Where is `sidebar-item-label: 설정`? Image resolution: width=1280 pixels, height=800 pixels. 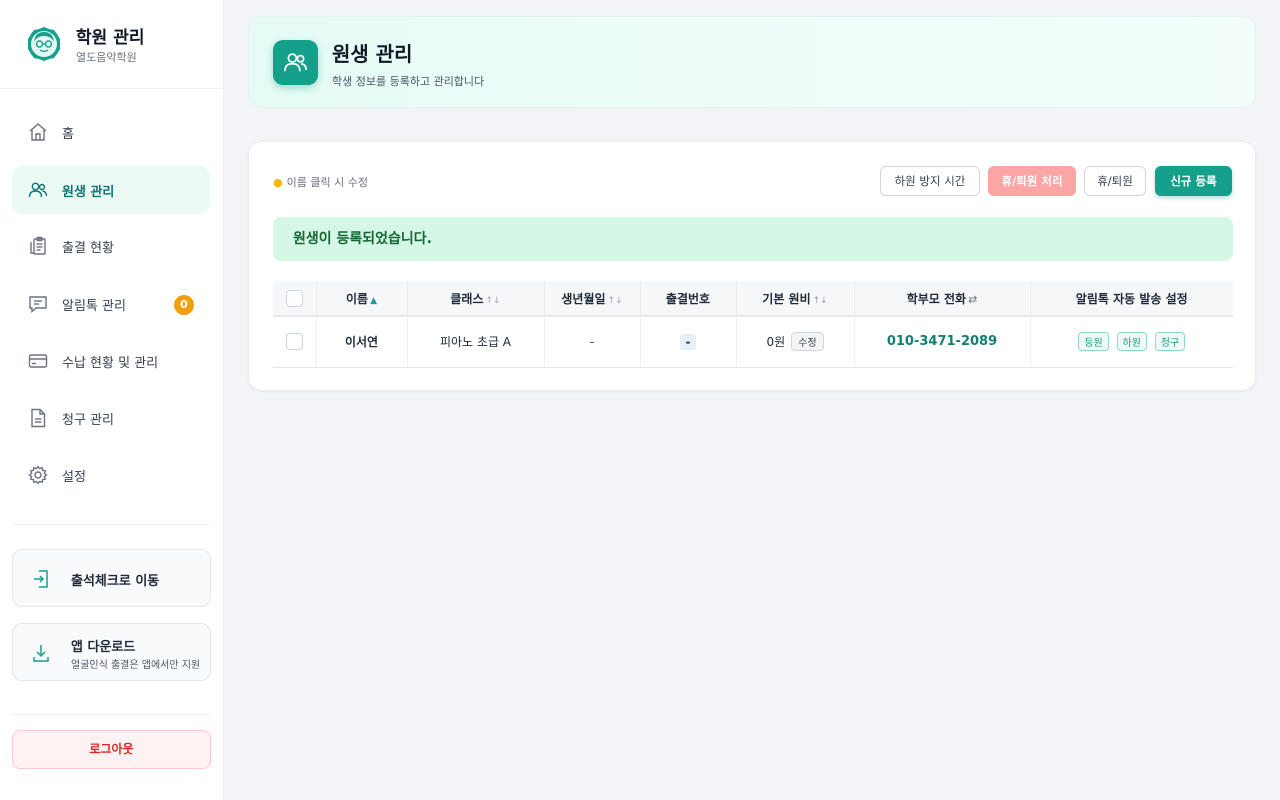
sidebar-item-label: 설정 is located at coordinates (74, 477).